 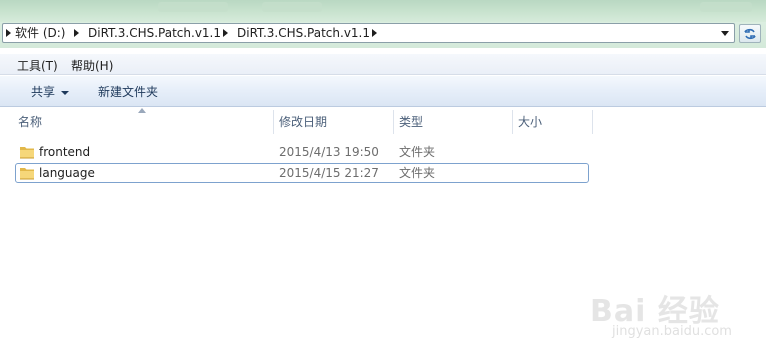 I want to click on file-row-selected: language 2015/4/15 21:27 文件夹, so click(x=302, y=173).